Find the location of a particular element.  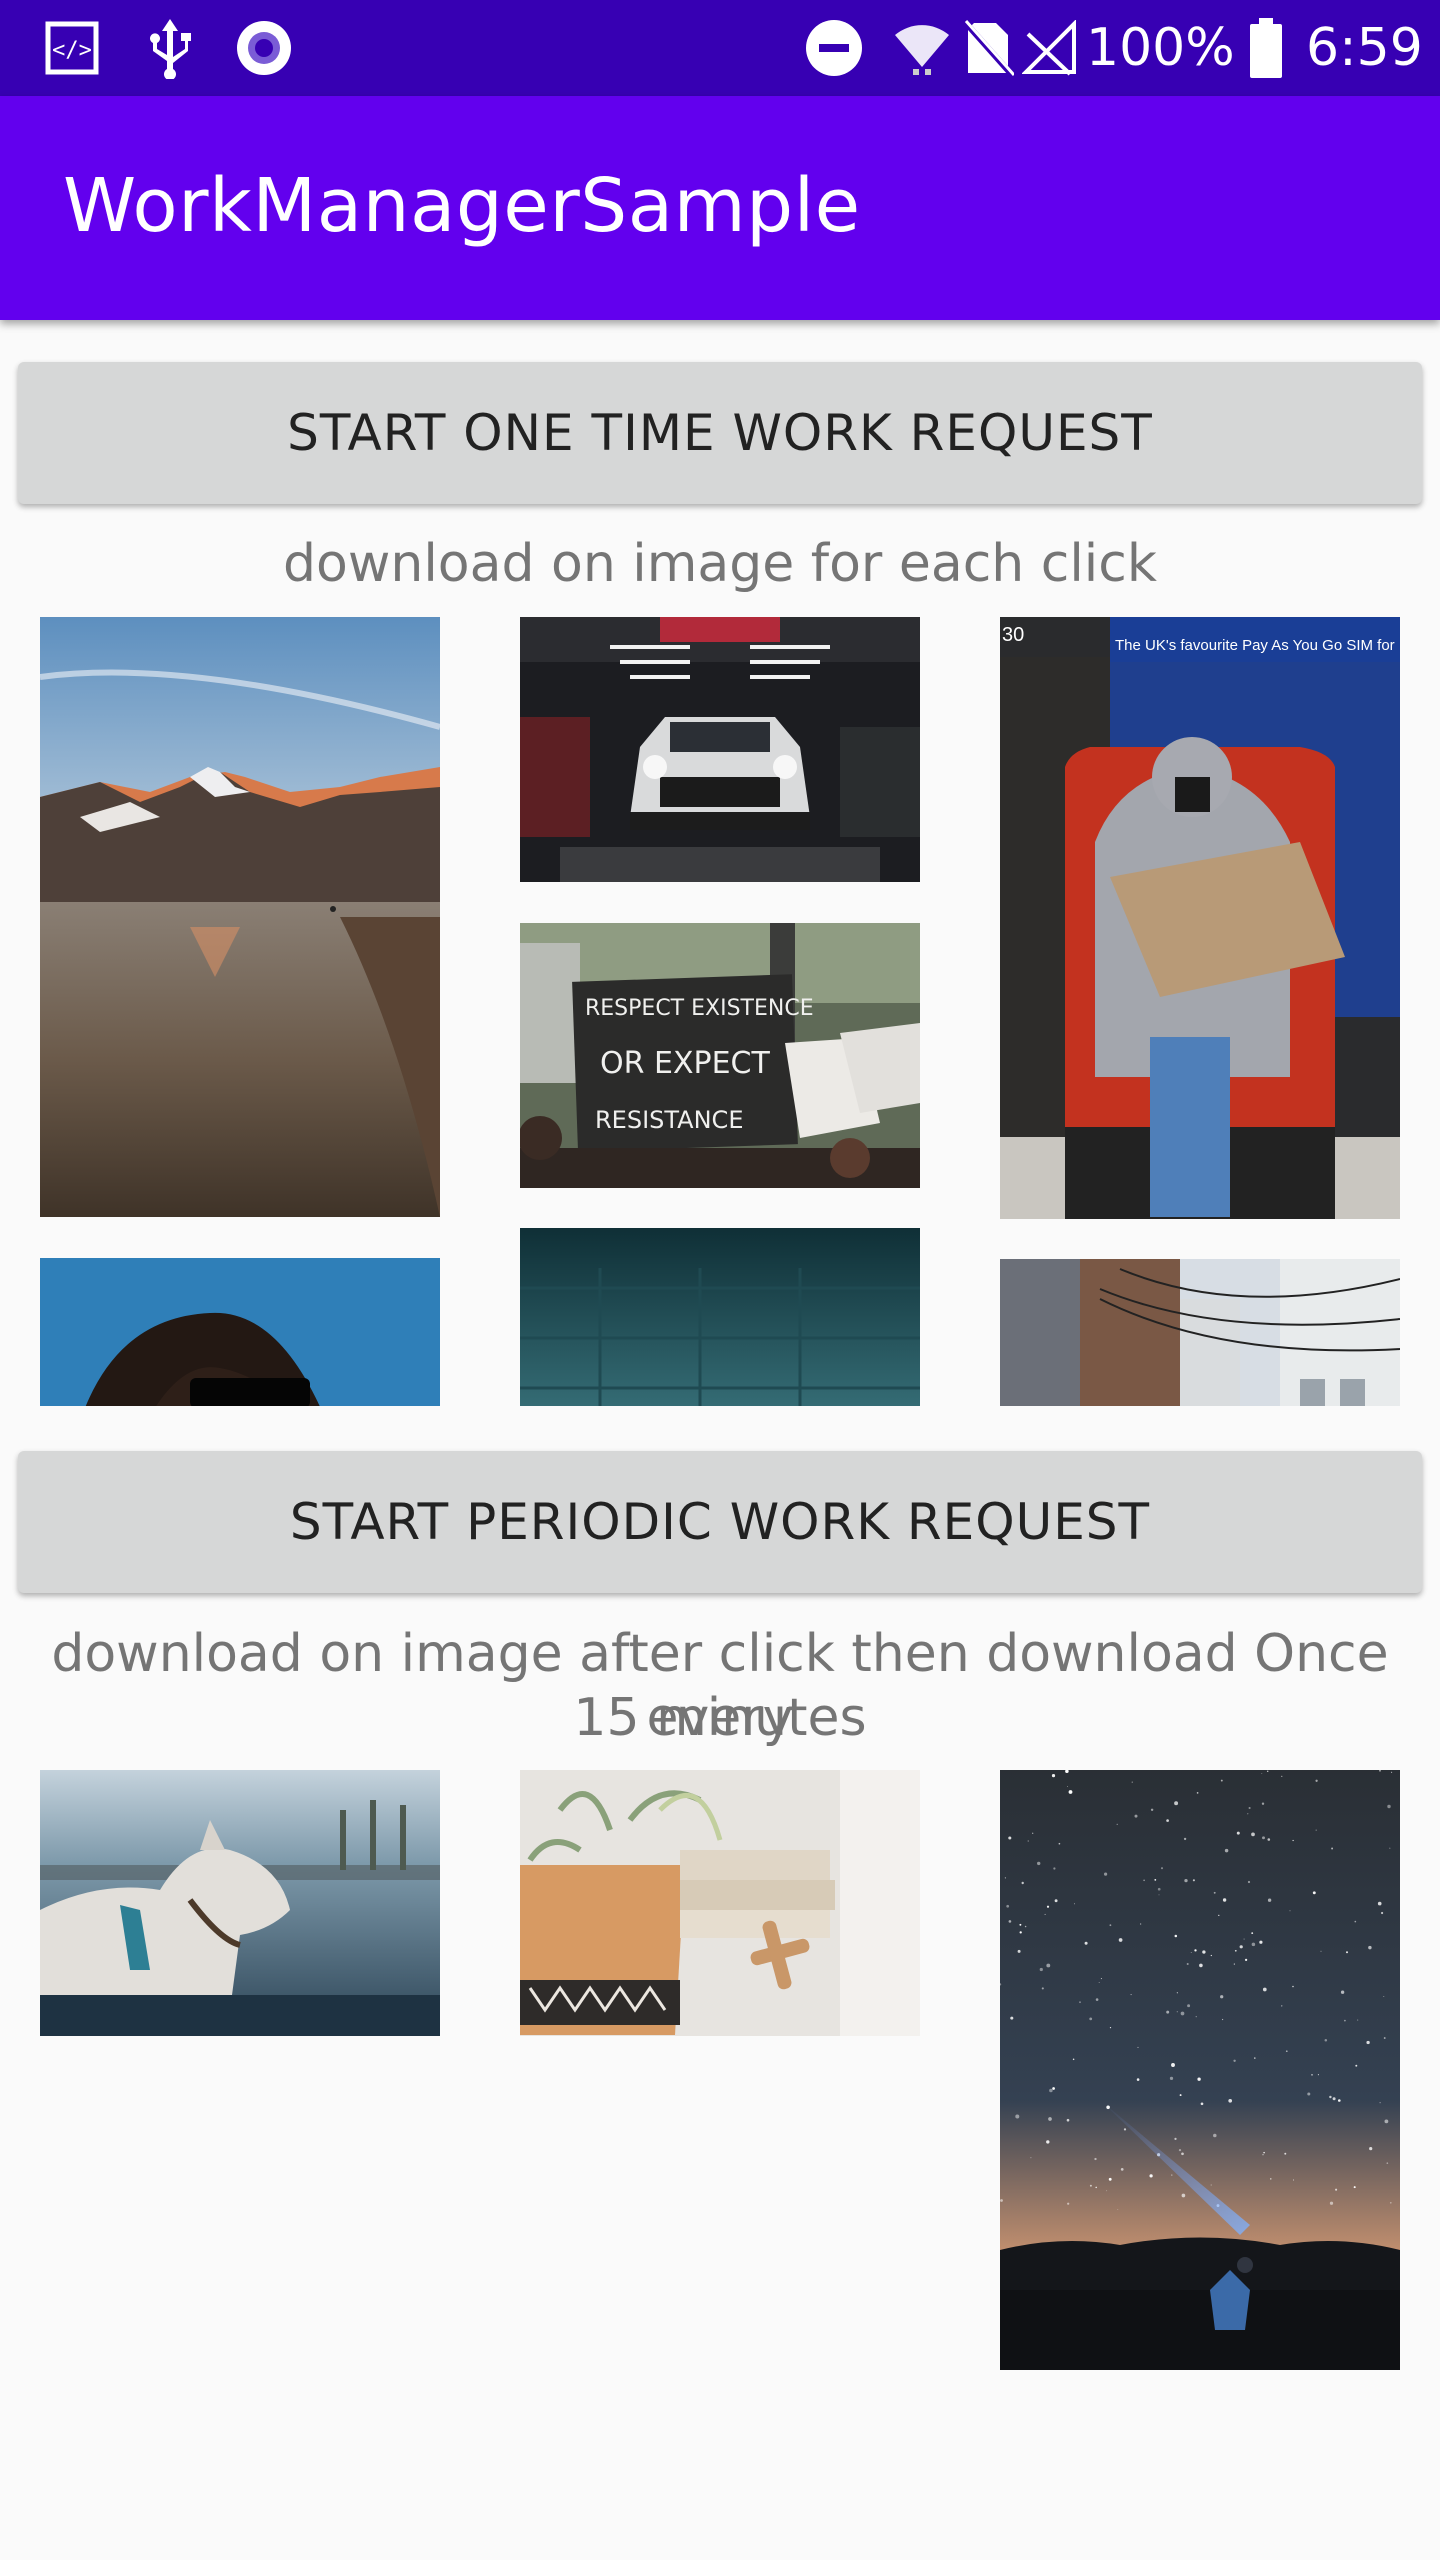

post-sign-text: The UK's favourite Pay As You Go SIM for is located at coordinates (1255, 645).